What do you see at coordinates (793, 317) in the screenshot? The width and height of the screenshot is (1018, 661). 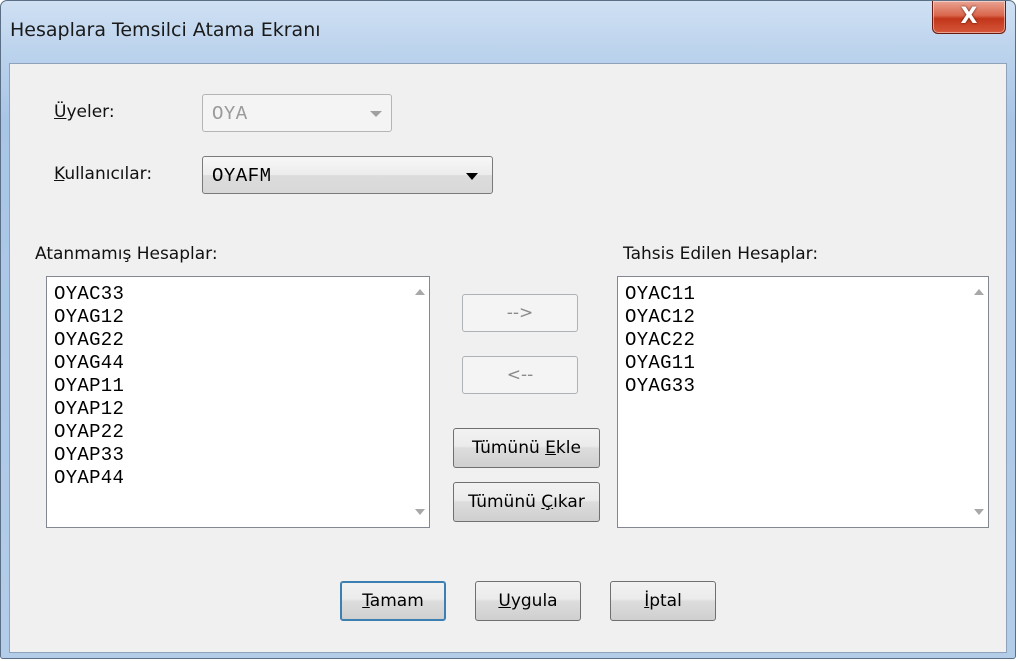 I see `list-item: OYAC12` at bounding box center [793, 317].